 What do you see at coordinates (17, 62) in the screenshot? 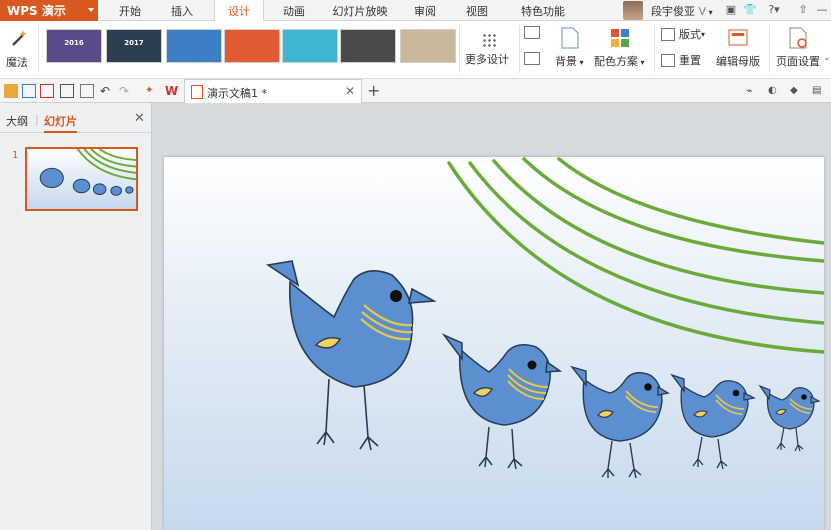
I see `magic-label: 魔法` at bounding box center [17, 62].